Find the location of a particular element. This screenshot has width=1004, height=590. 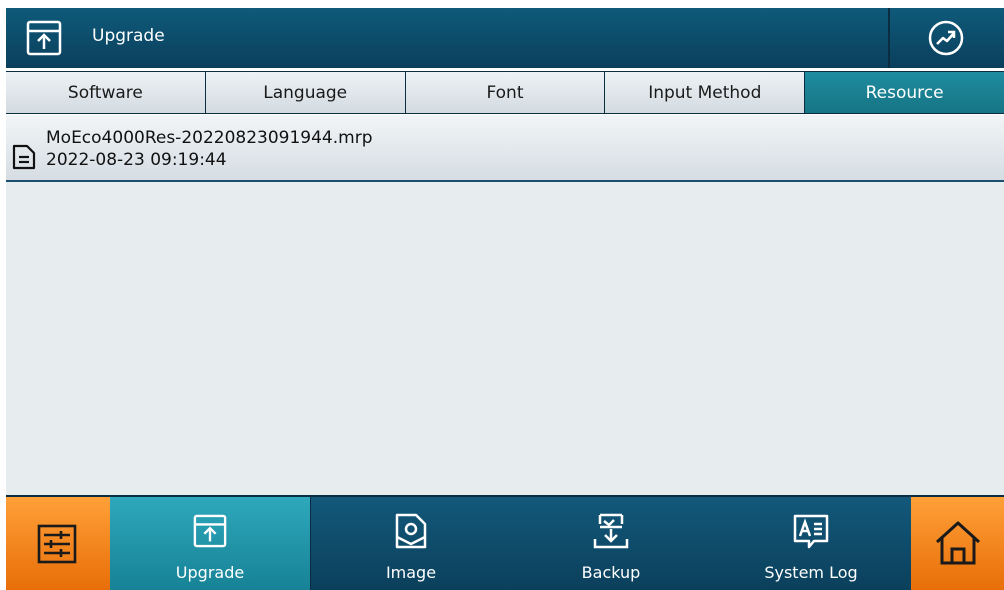

home-icon is located at coordinates (958, 543).